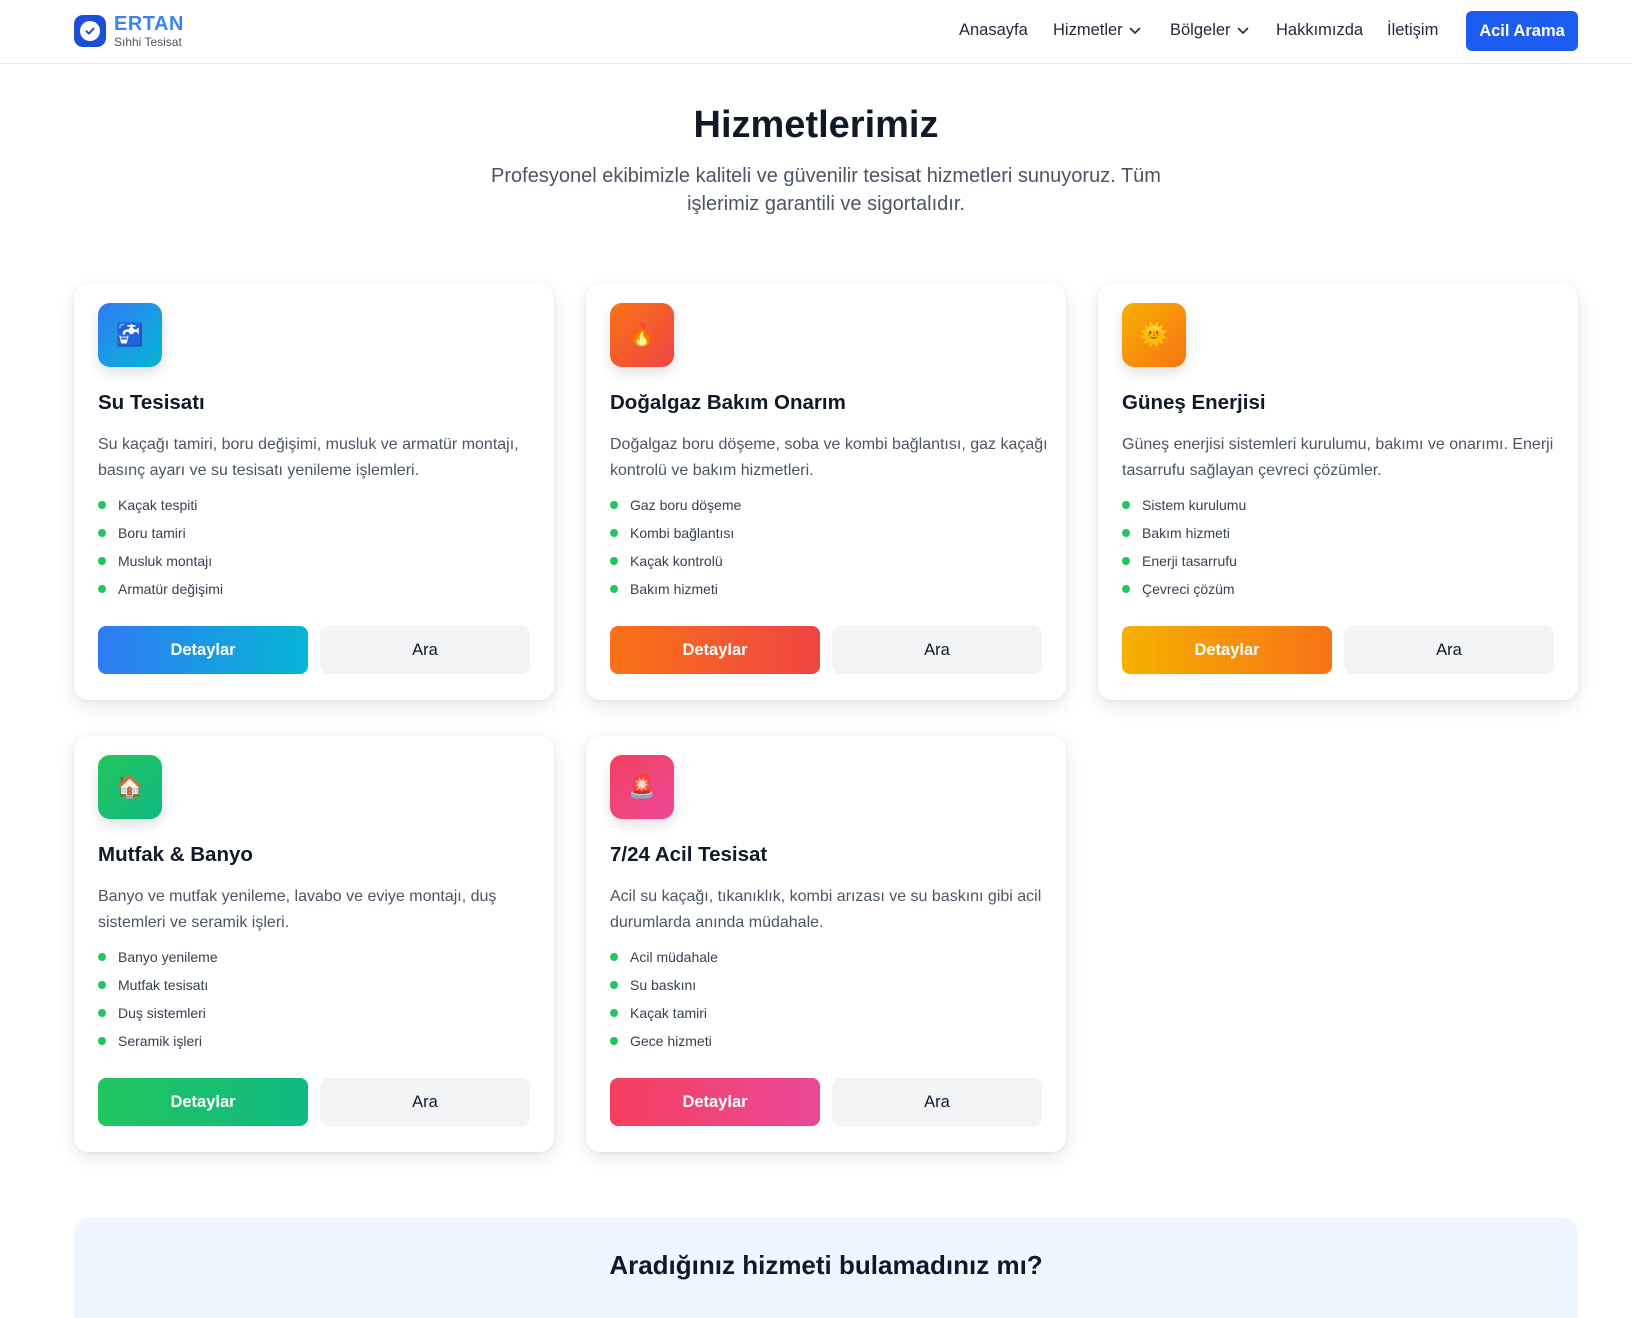  Describe the element at coordinates (90, 31) in the screenshot. I see `check-badge-icon` at that location.